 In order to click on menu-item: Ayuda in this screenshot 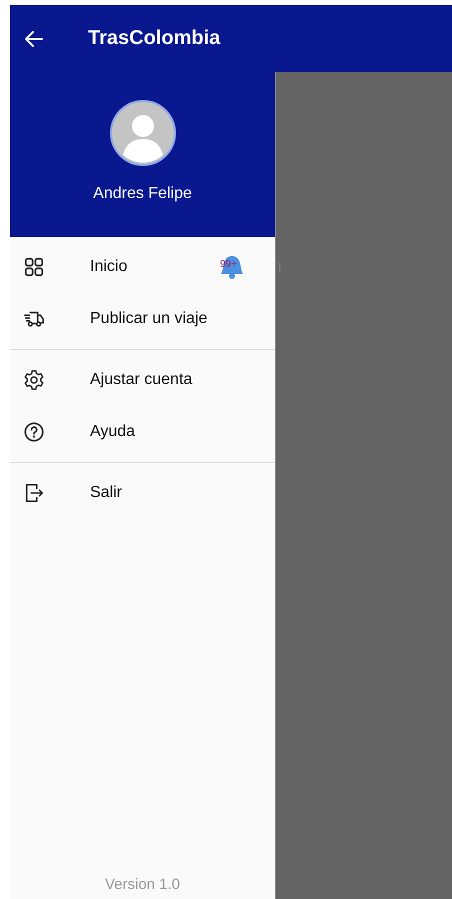, I will do `click(142, 432)`.